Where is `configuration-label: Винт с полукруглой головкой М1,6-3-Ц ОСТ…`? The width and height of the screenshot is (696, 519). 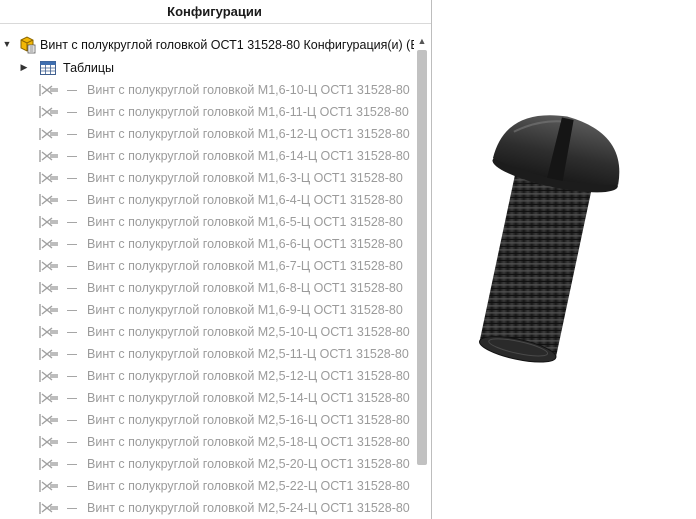 configuration-label: Винт с полукруглой головкой М1,6-3-Ц ОСТ… is located at coordinates (245, 178).